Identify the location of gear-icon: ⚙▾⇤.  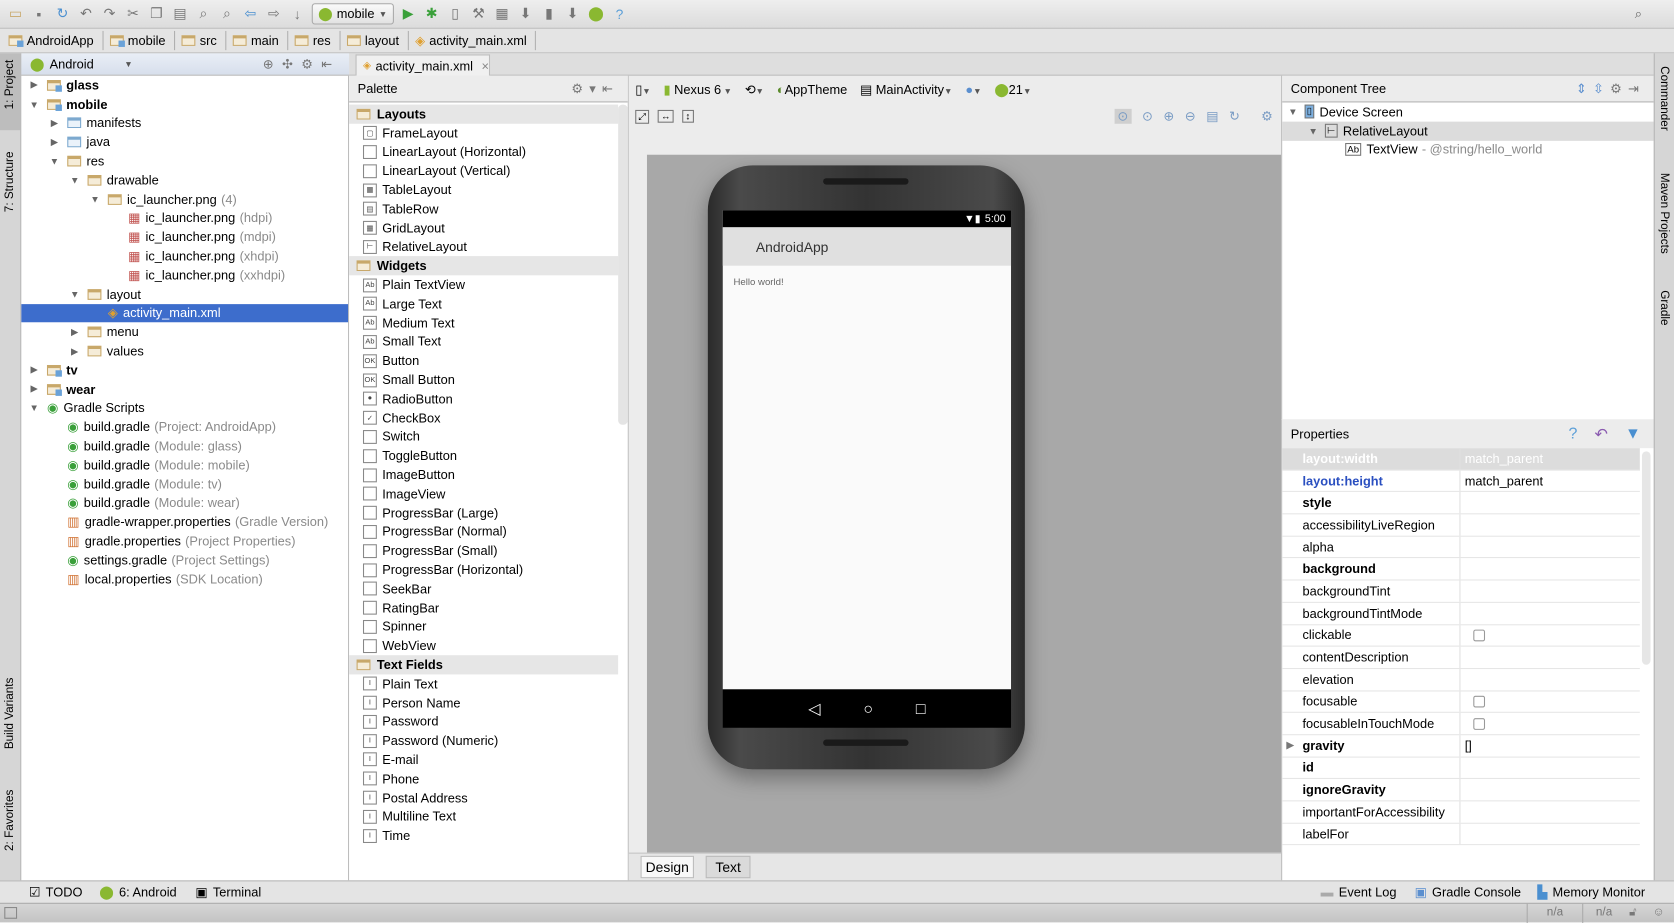
(595, 88).